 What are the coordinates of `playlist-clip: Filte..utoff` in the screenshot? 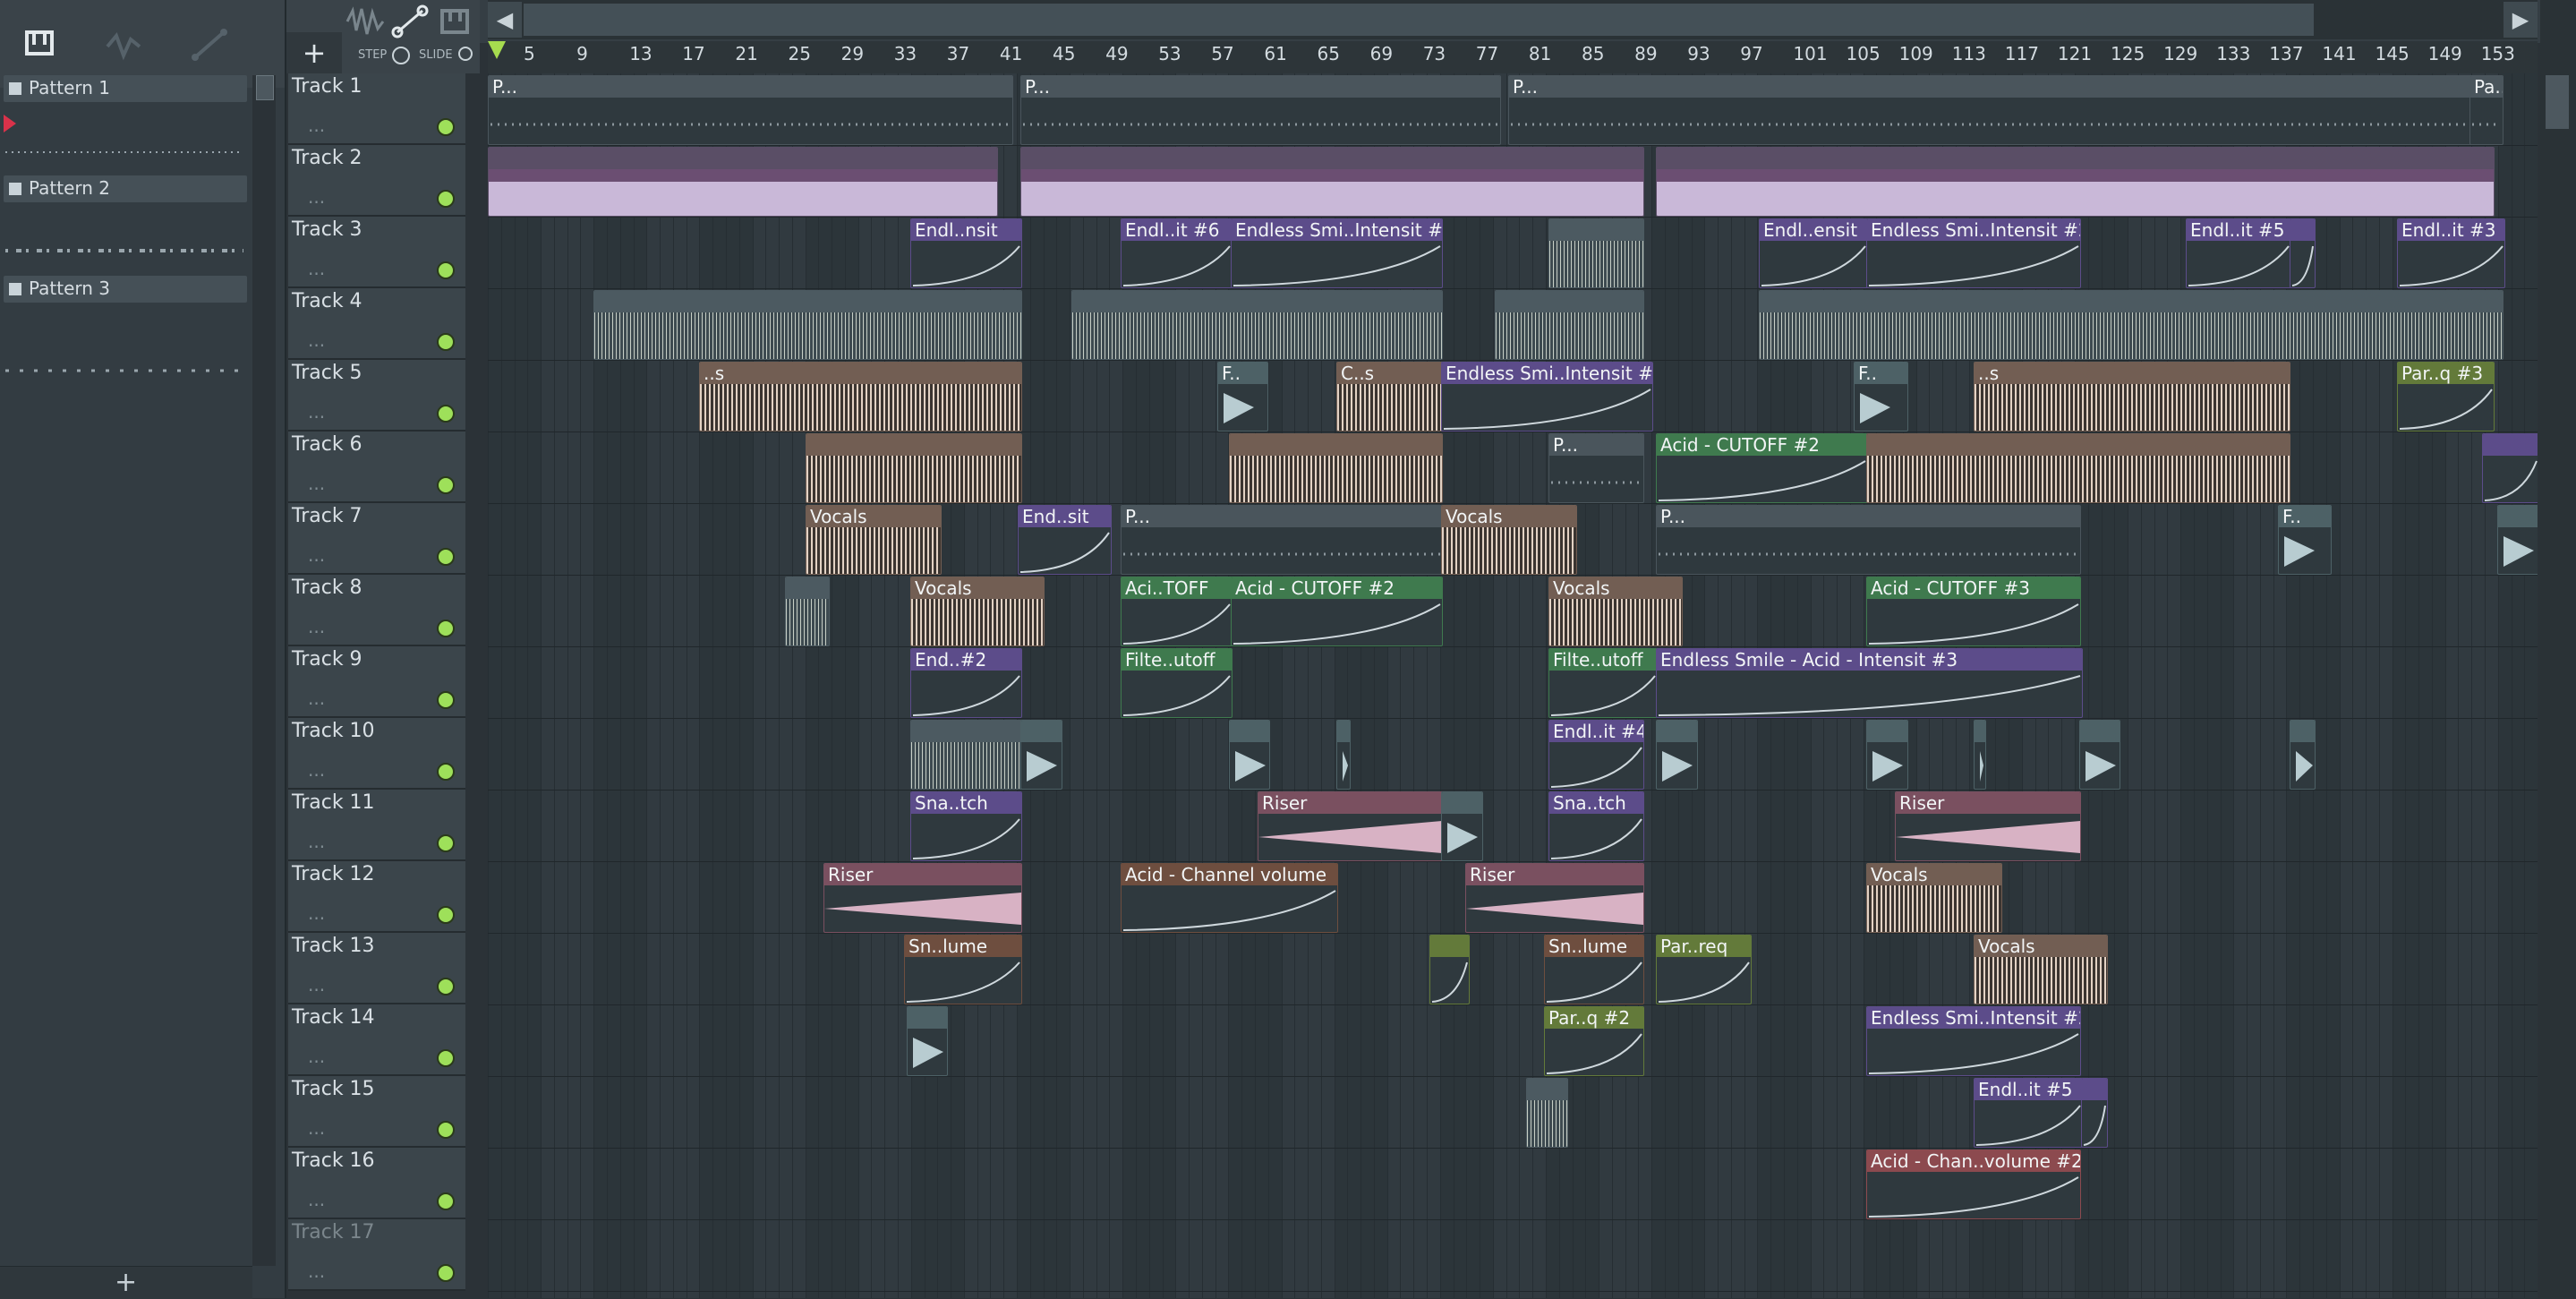 It's located at (1177, 683).